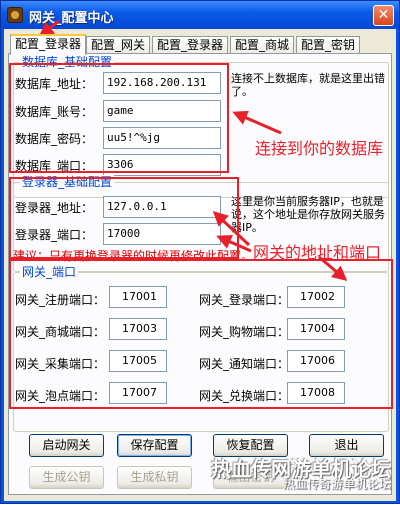 The width and height of the screenshot is (400, 505). I want to click on gateway-annotation: 网关的地址和端口, so click(317, 252).